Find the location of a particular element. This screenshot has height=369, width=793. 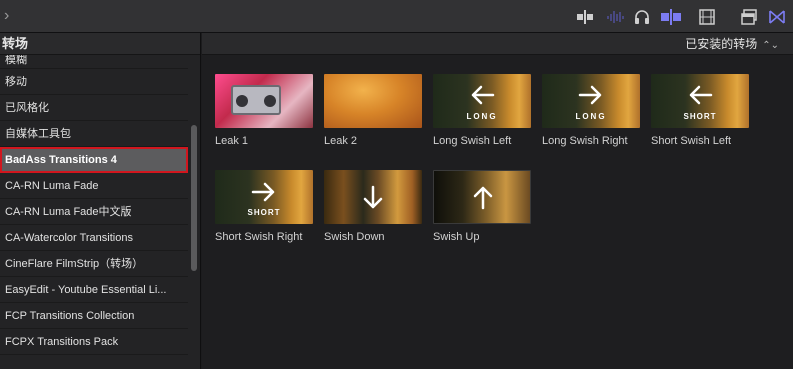

short-swish-left-thumbnail: SHORT is located at coordinates (700, 101).